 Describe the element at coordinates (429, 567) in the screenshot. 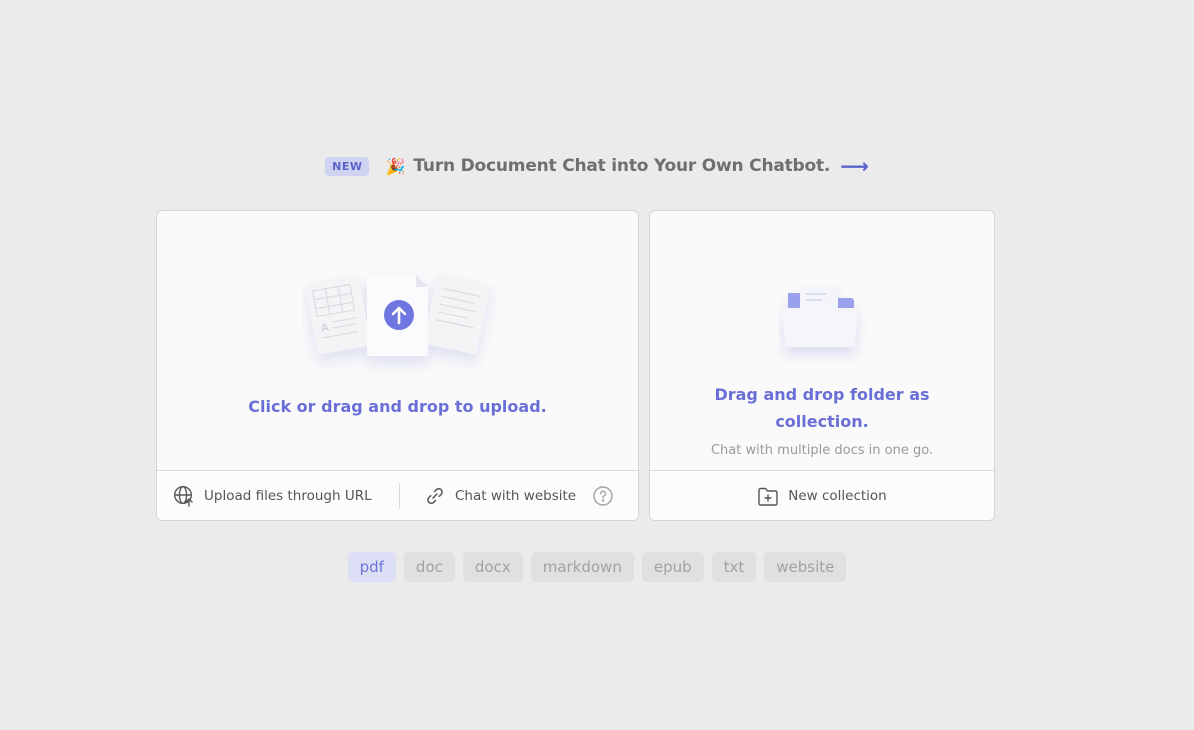

I see `file-type-chip: doc` at that location.